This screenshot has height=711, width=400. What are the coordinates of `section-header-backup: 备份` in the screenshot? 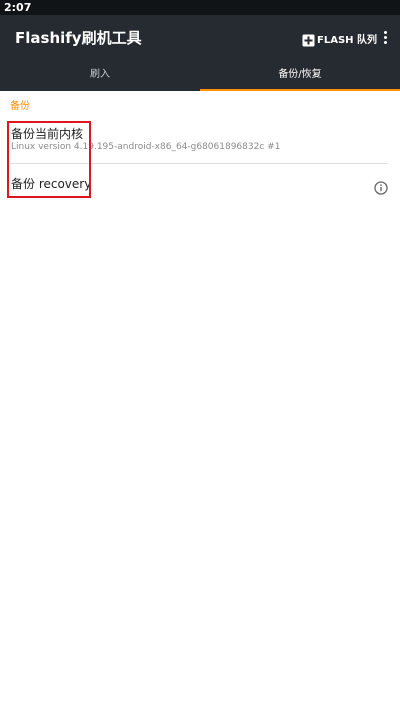 It's located at (20, 106).